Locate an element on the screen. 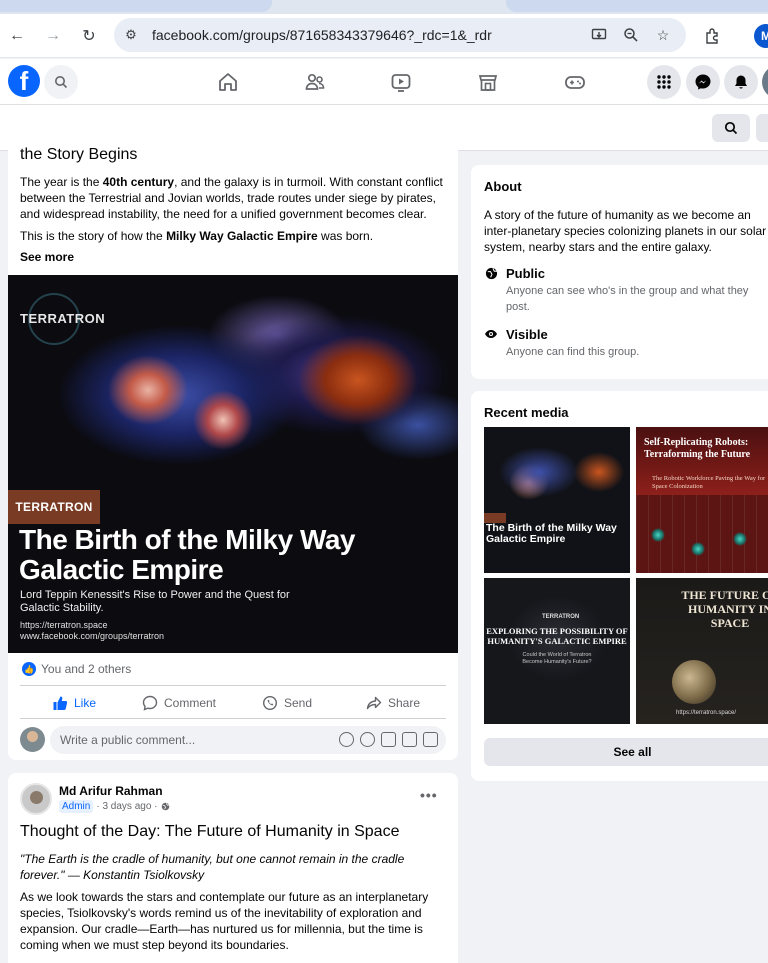  thumbnail-logo: TERRATRON is located at coordinates (561, 617).